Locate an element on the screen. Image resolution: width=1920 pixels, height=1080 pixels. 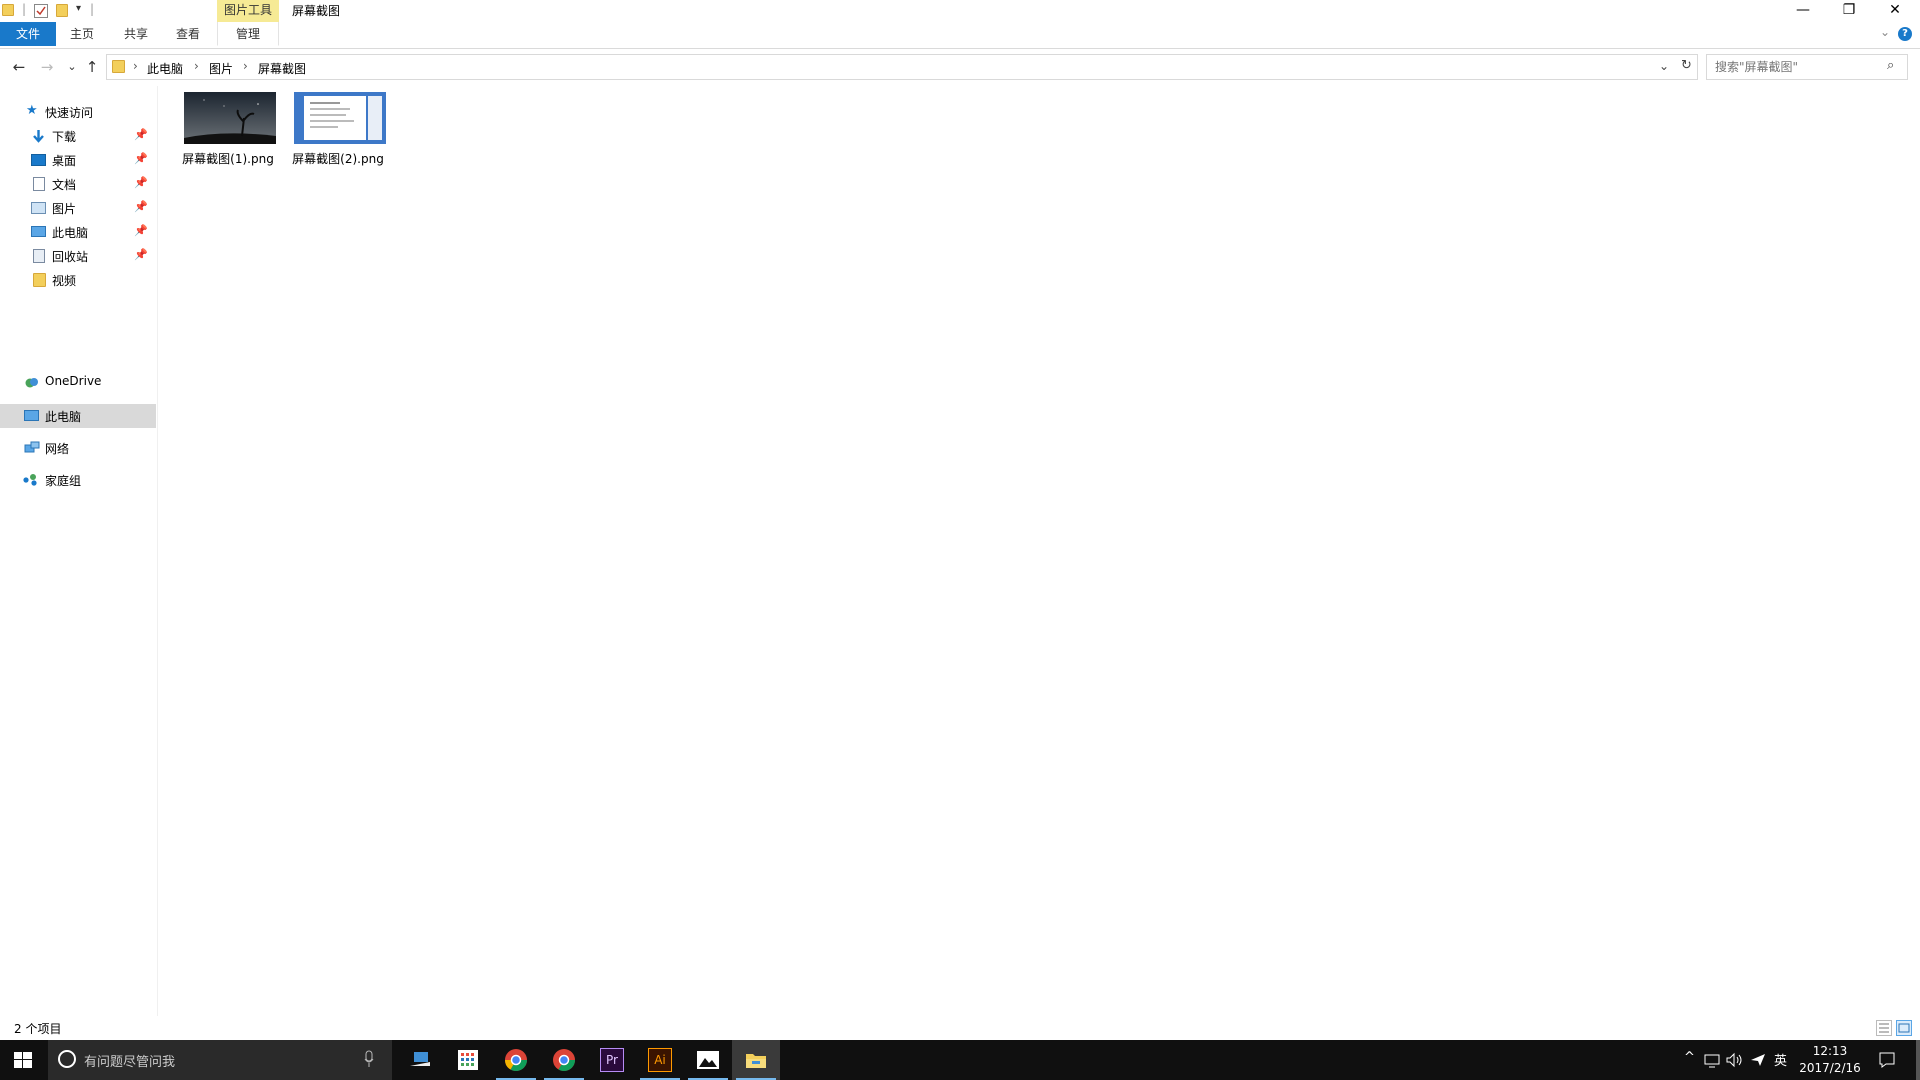
homegroup-icon is located at coordinates (29, 480).